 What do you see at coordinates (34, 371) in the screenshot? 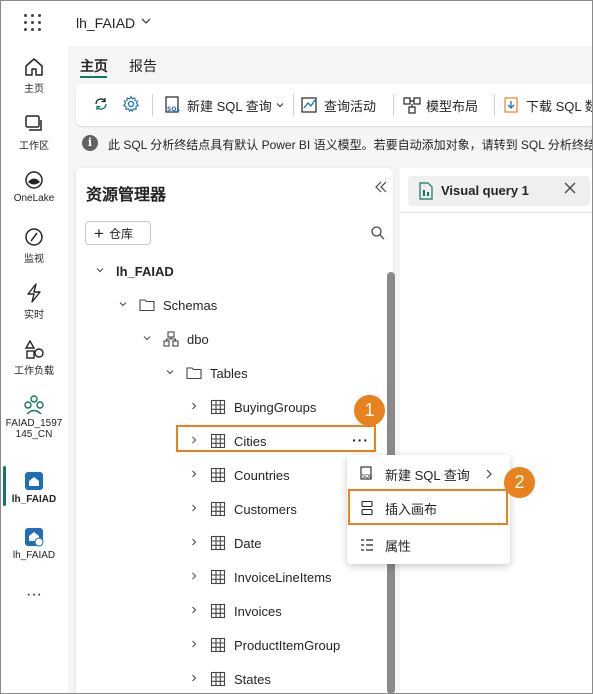
I see `rail-label: 工作负载` at bounding box center [34, 371].